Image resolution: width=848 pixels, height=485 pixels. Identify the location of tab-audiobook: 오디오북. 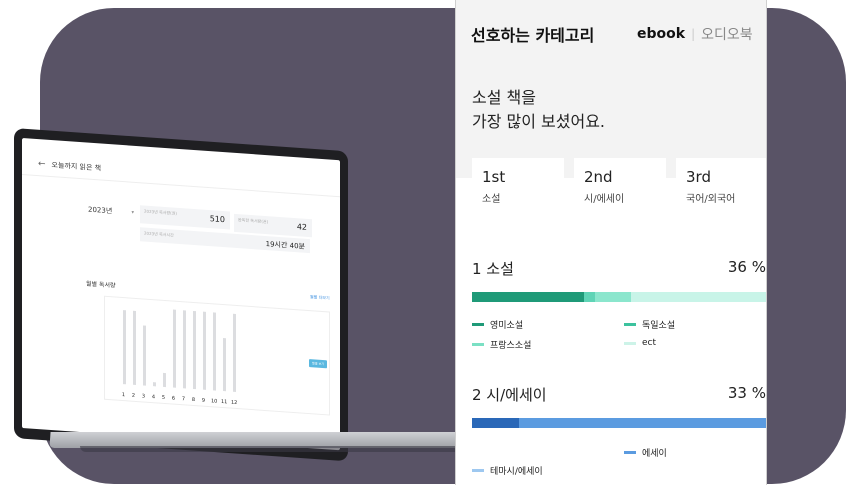
(727, 34).